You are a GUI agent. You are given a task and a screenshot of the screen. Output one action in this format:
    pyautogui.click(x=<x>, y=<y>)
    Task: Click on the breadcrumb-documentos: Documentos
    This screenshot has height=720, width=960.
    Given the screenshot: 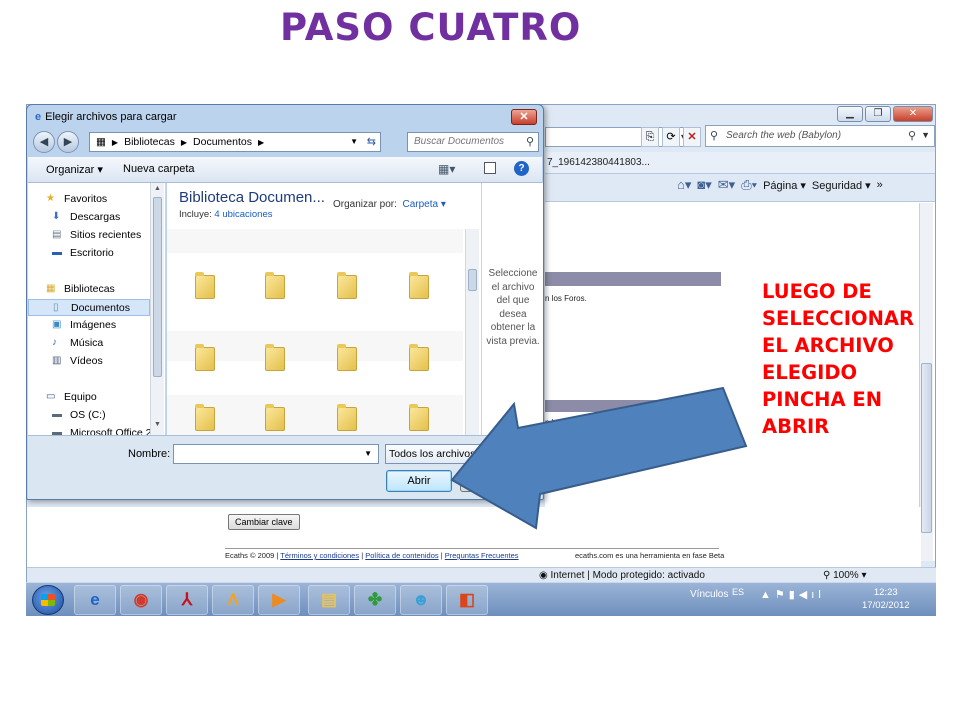 What is the action you would take?
    pyautogui.click(x=222, y=142)
    